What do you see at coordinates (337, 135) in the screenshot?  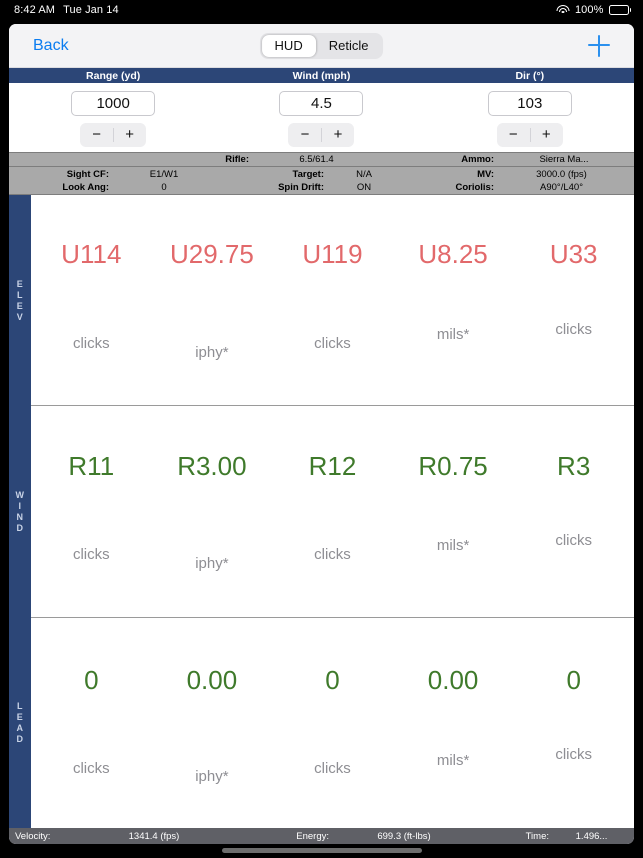 I see `wind-increment-button: +` at bounding box center [337, 135].